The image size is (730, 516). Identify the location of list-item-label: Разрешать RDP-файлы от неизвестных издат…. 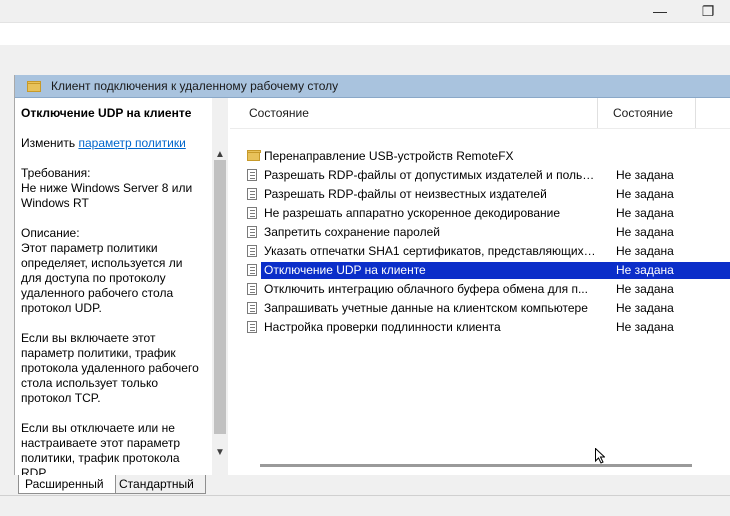
(405, 194).